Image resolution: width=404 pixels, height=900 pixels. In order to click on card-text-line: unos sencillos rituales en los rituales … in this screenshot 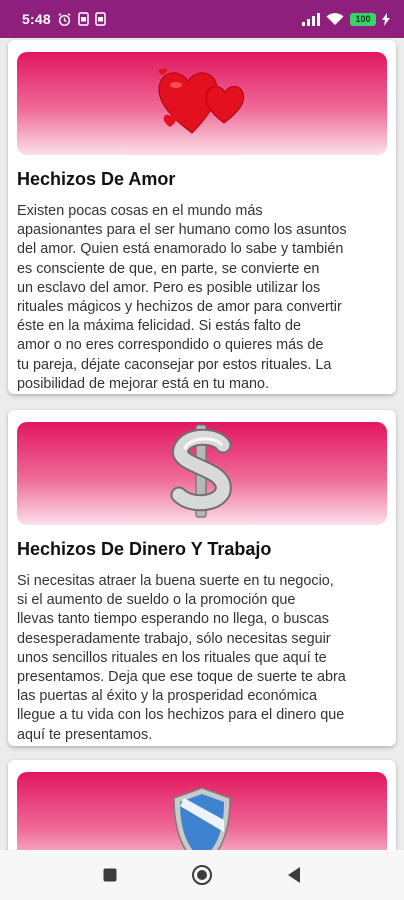, I will do `click(172, 657)`.